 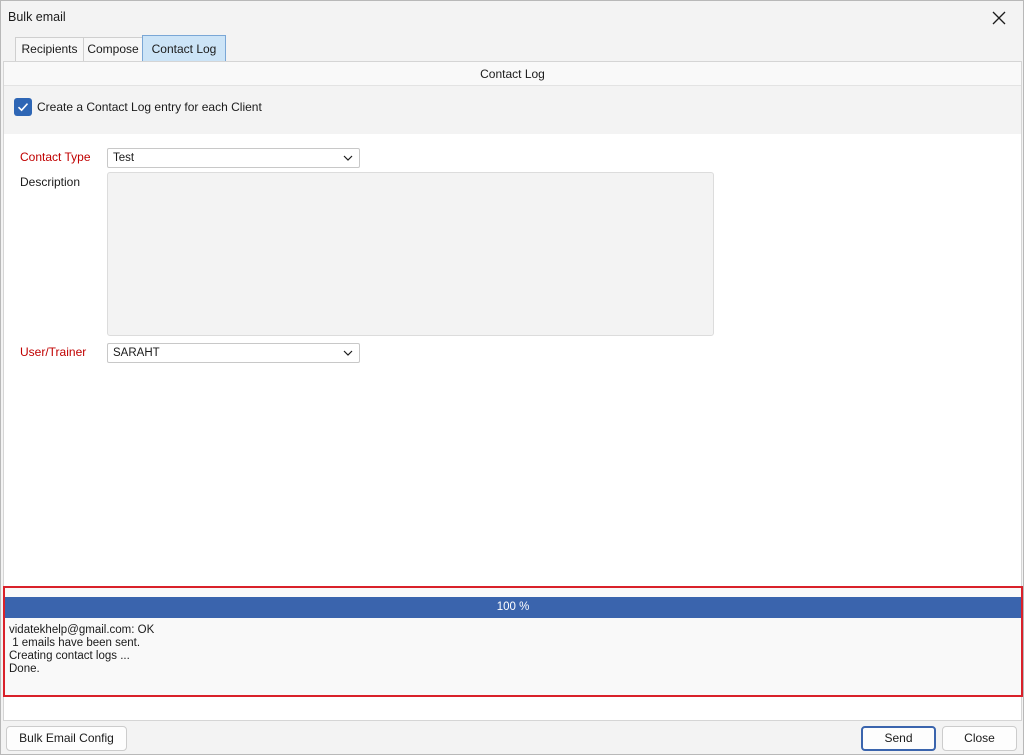 I want to click on title-bar: Bulk email, so click(x=512, y=17).